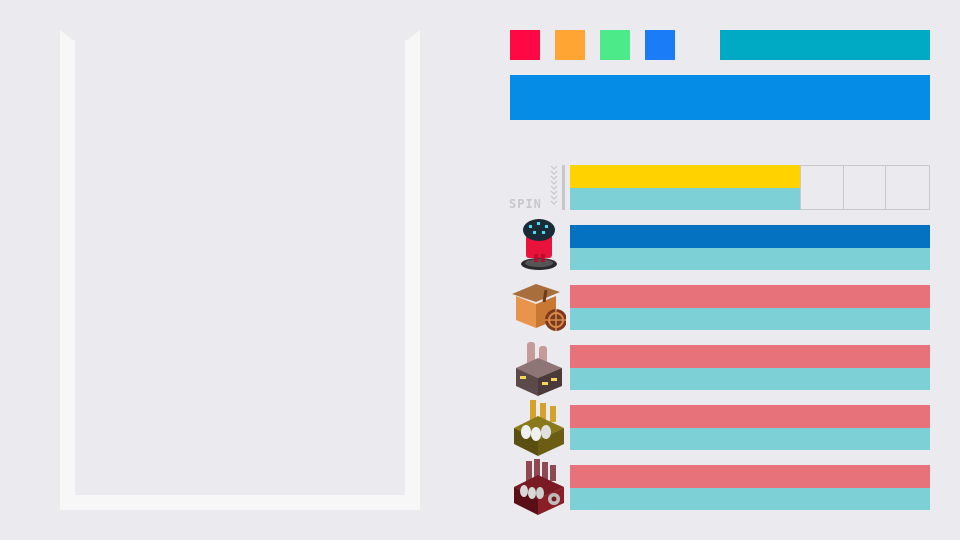 The width and height of the screenshot is (960, 540). I want to click on robot-icon, so click(538, 244).